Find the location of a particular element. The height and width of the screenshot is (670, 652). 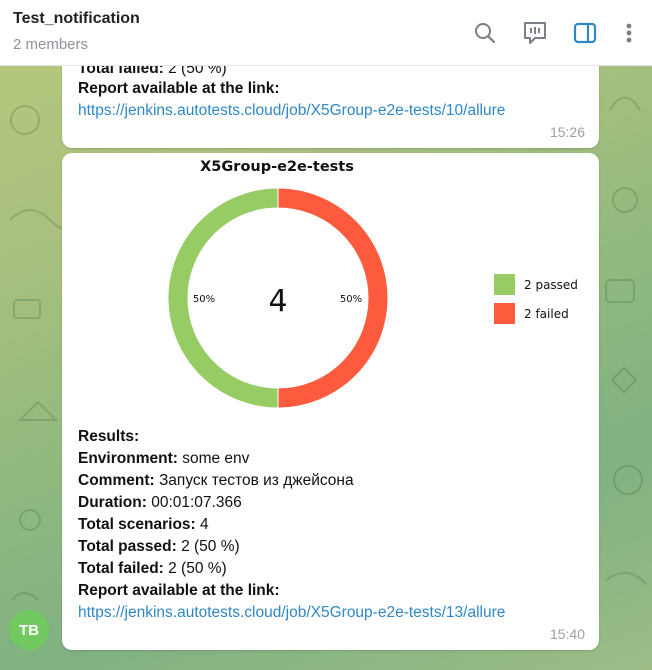

total-failed-line: Total failed: 2 (50 %) is located at coordinates (152, 569).